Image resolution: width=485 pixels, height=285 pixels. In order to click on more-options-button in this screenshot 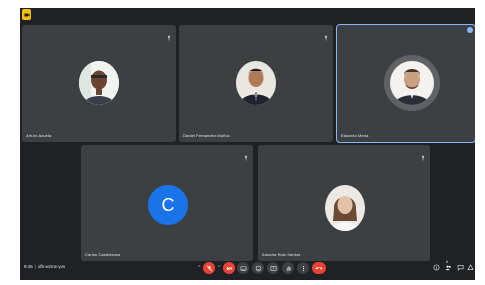, I will do `click(303, 268)`.